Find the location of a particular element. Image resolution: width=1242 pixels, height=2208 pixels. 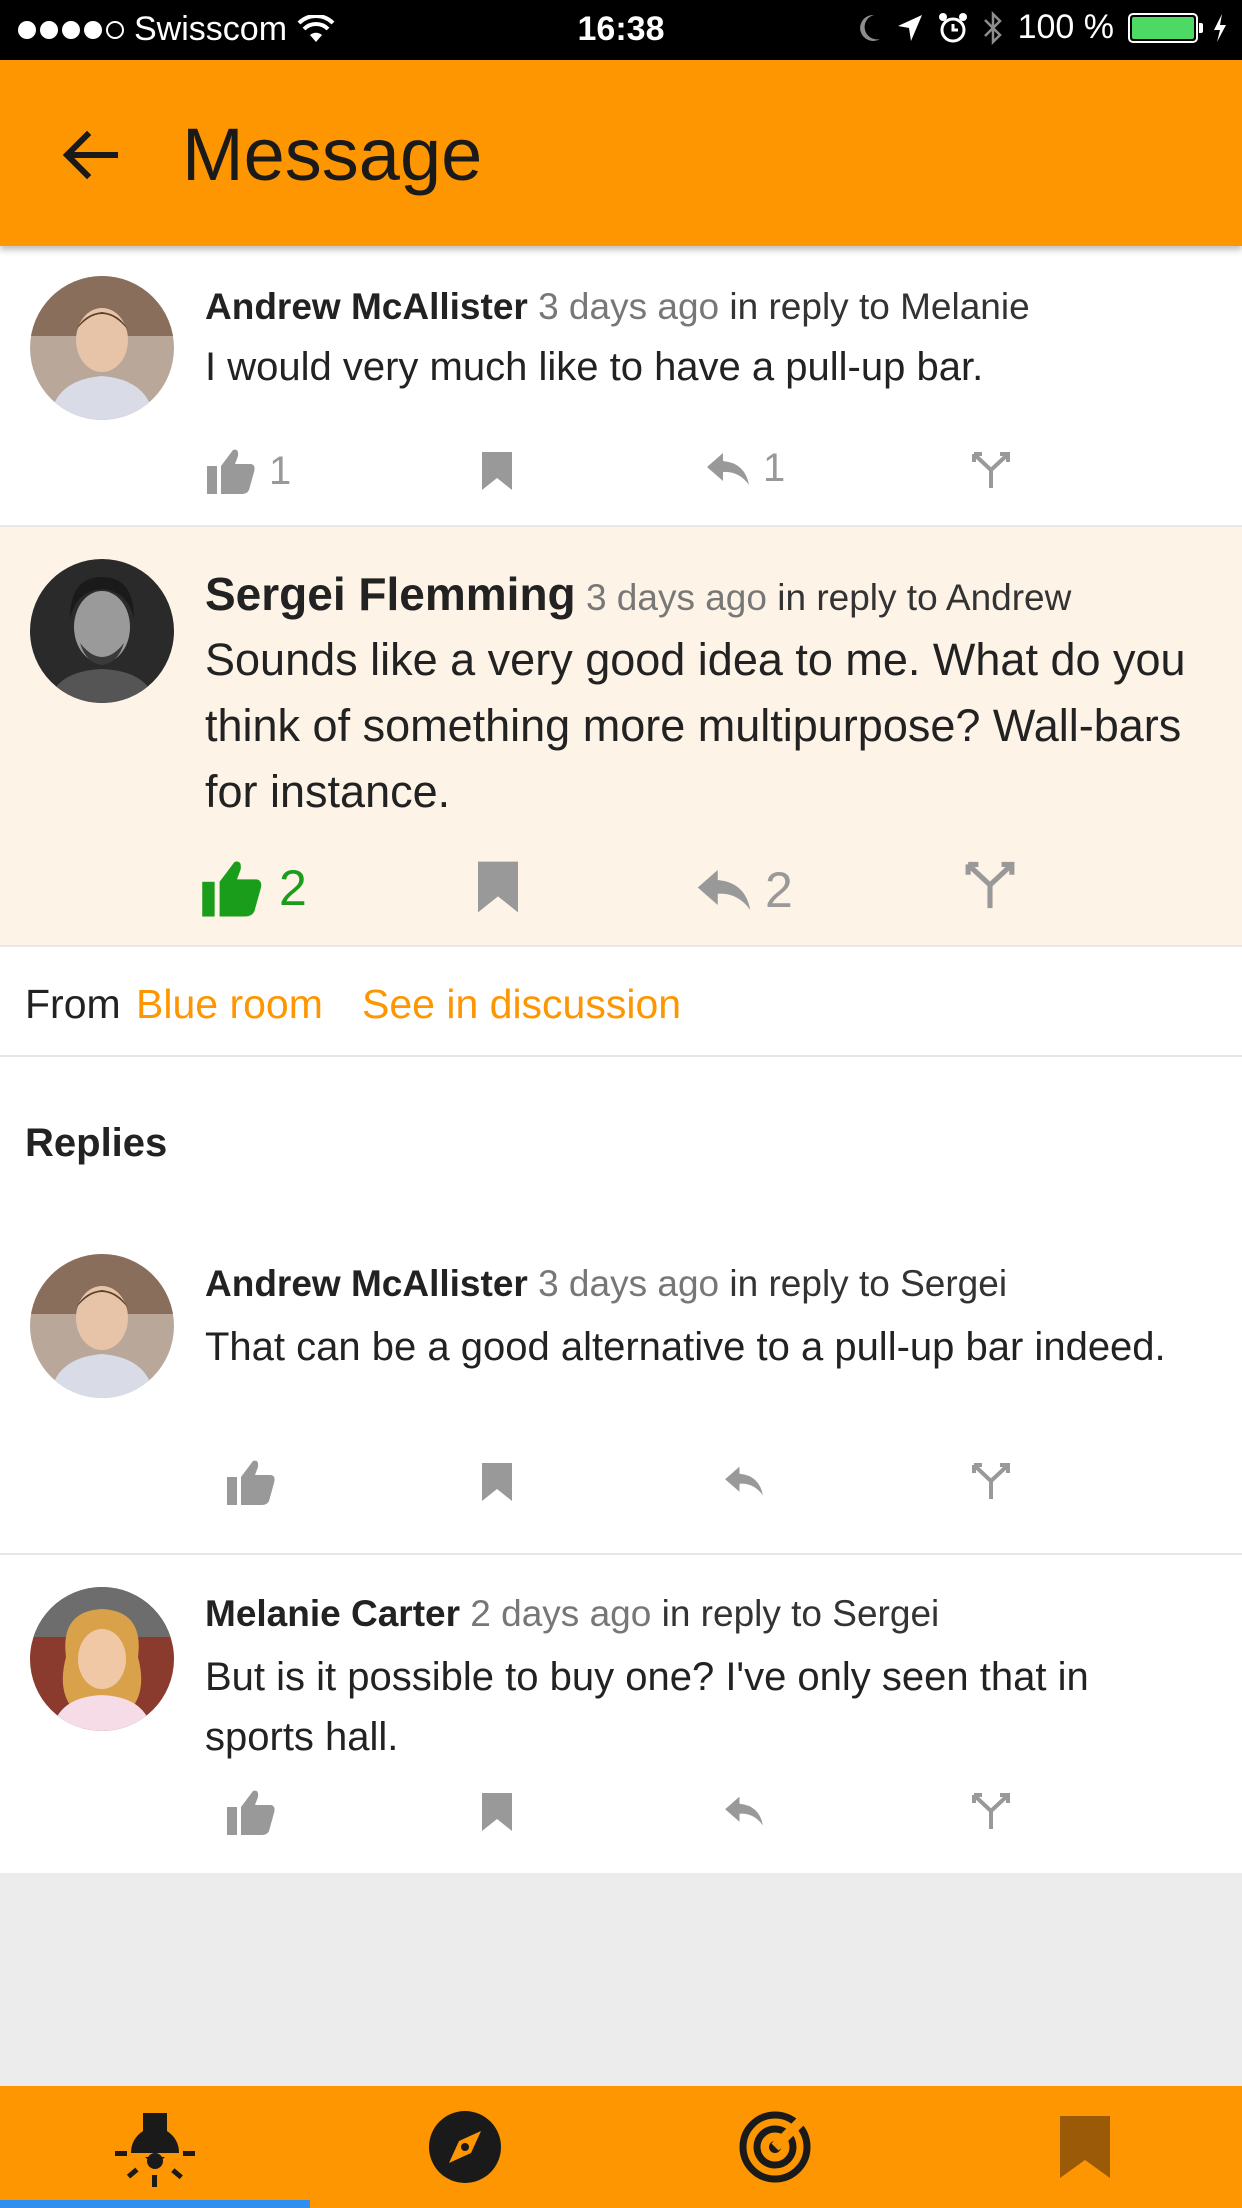

active-tab-indicator is located at coordinates (155, 2204).